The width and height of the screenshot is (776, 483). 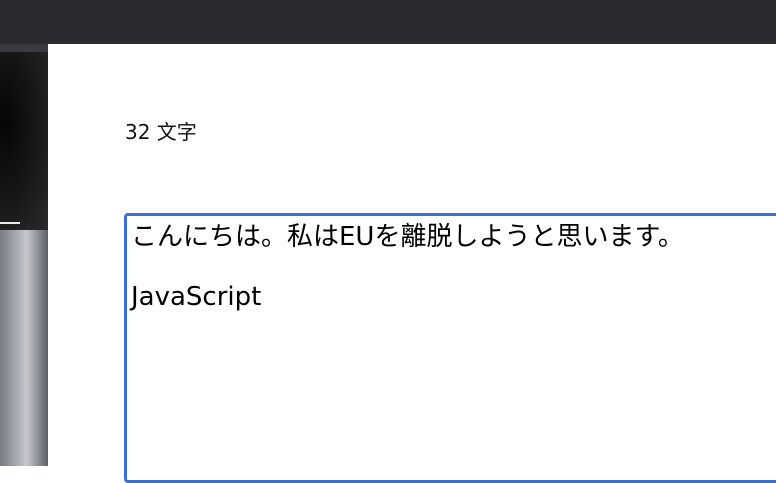 I want to click on editor-line-3: JavaScript, so click(x=453, y=297).